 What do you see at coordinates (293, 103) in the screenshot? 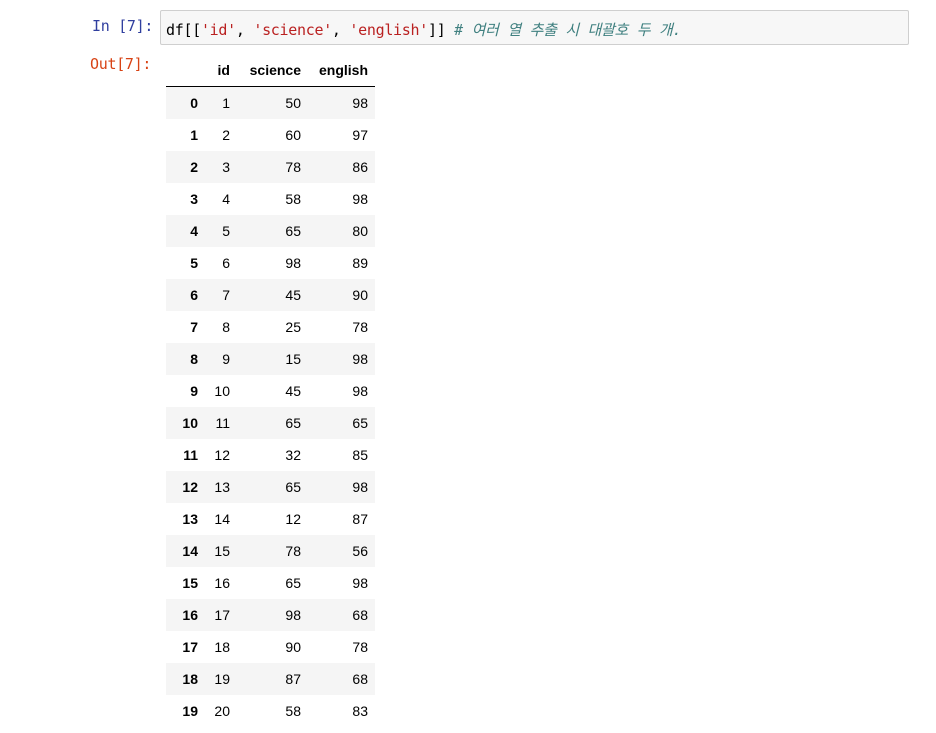
I see `cell-science: 50` at bounding box center [293, 103].